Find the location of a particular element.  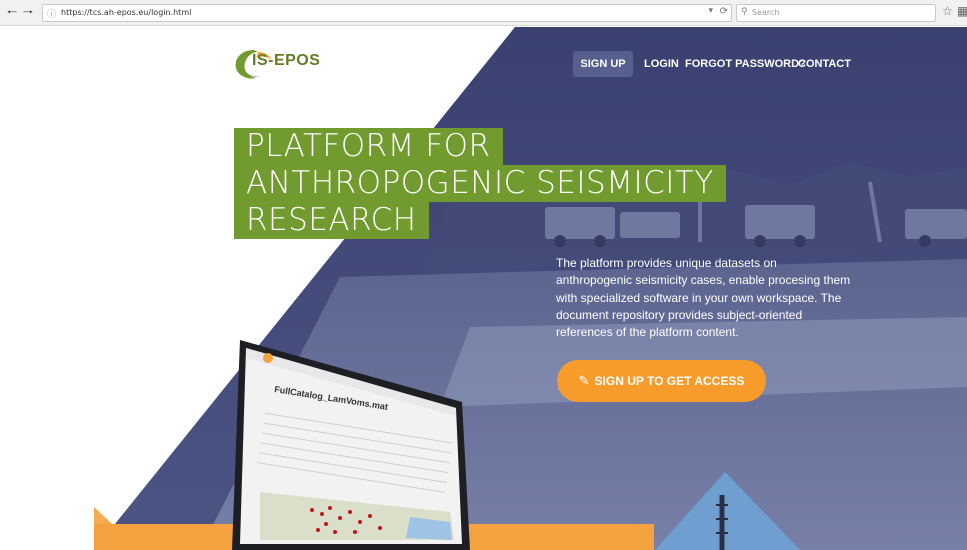

logo-text: IS-EPOS is located at coordinates (286, 61).